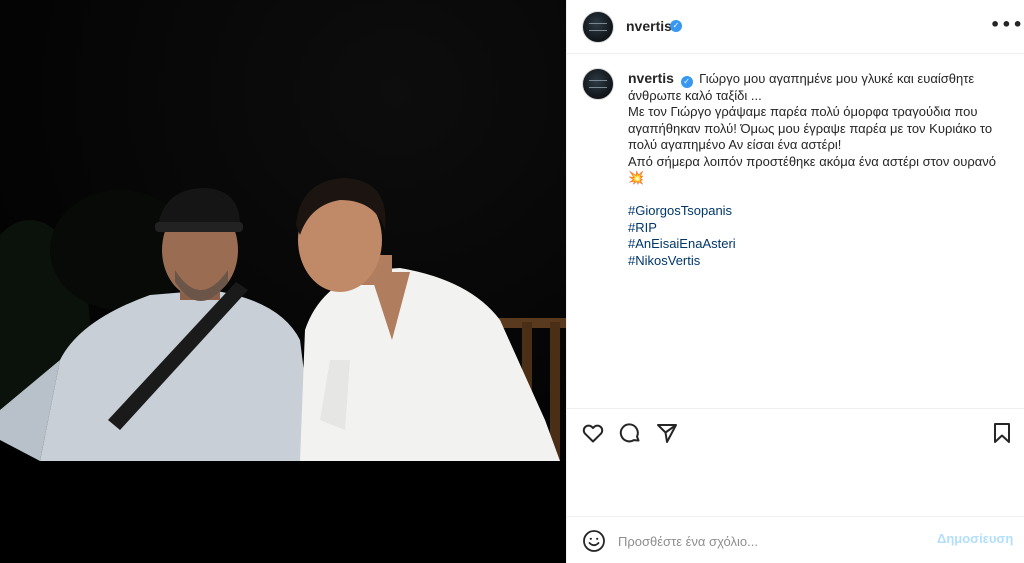 The image size is (1024, 563). What do you see at coordinates (795, 434) in the screenshot?
I see `post-actions` at bounding box center [795, 434].